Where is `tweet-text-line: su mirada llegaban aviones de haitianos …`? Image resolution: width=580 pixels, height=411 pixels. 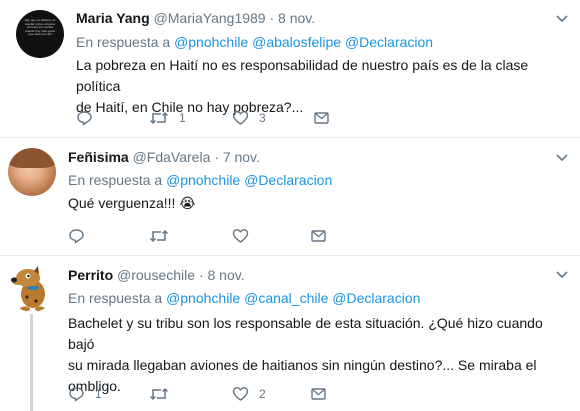
tweet-text-line: su mirada llegaban aviones de haitianos … is located at coordinates (302, 365).